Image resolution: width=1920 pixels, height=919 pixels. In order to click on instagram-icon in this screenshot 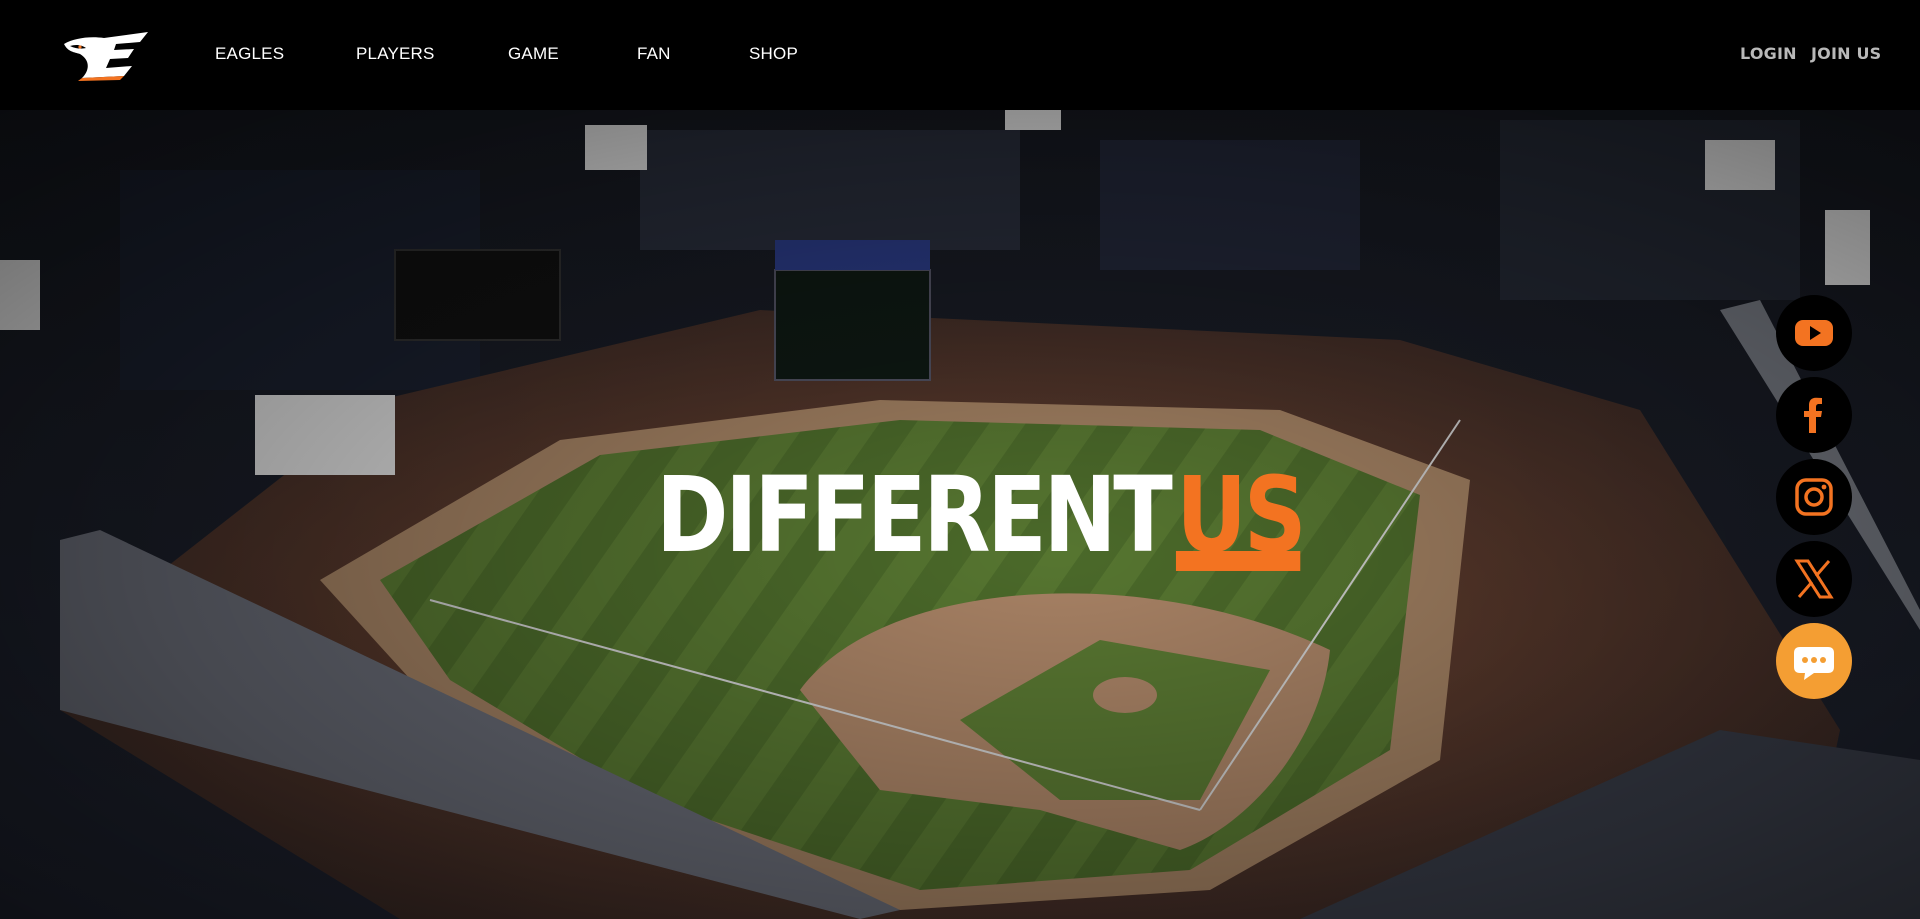, I will do `click(1814, 497)`.